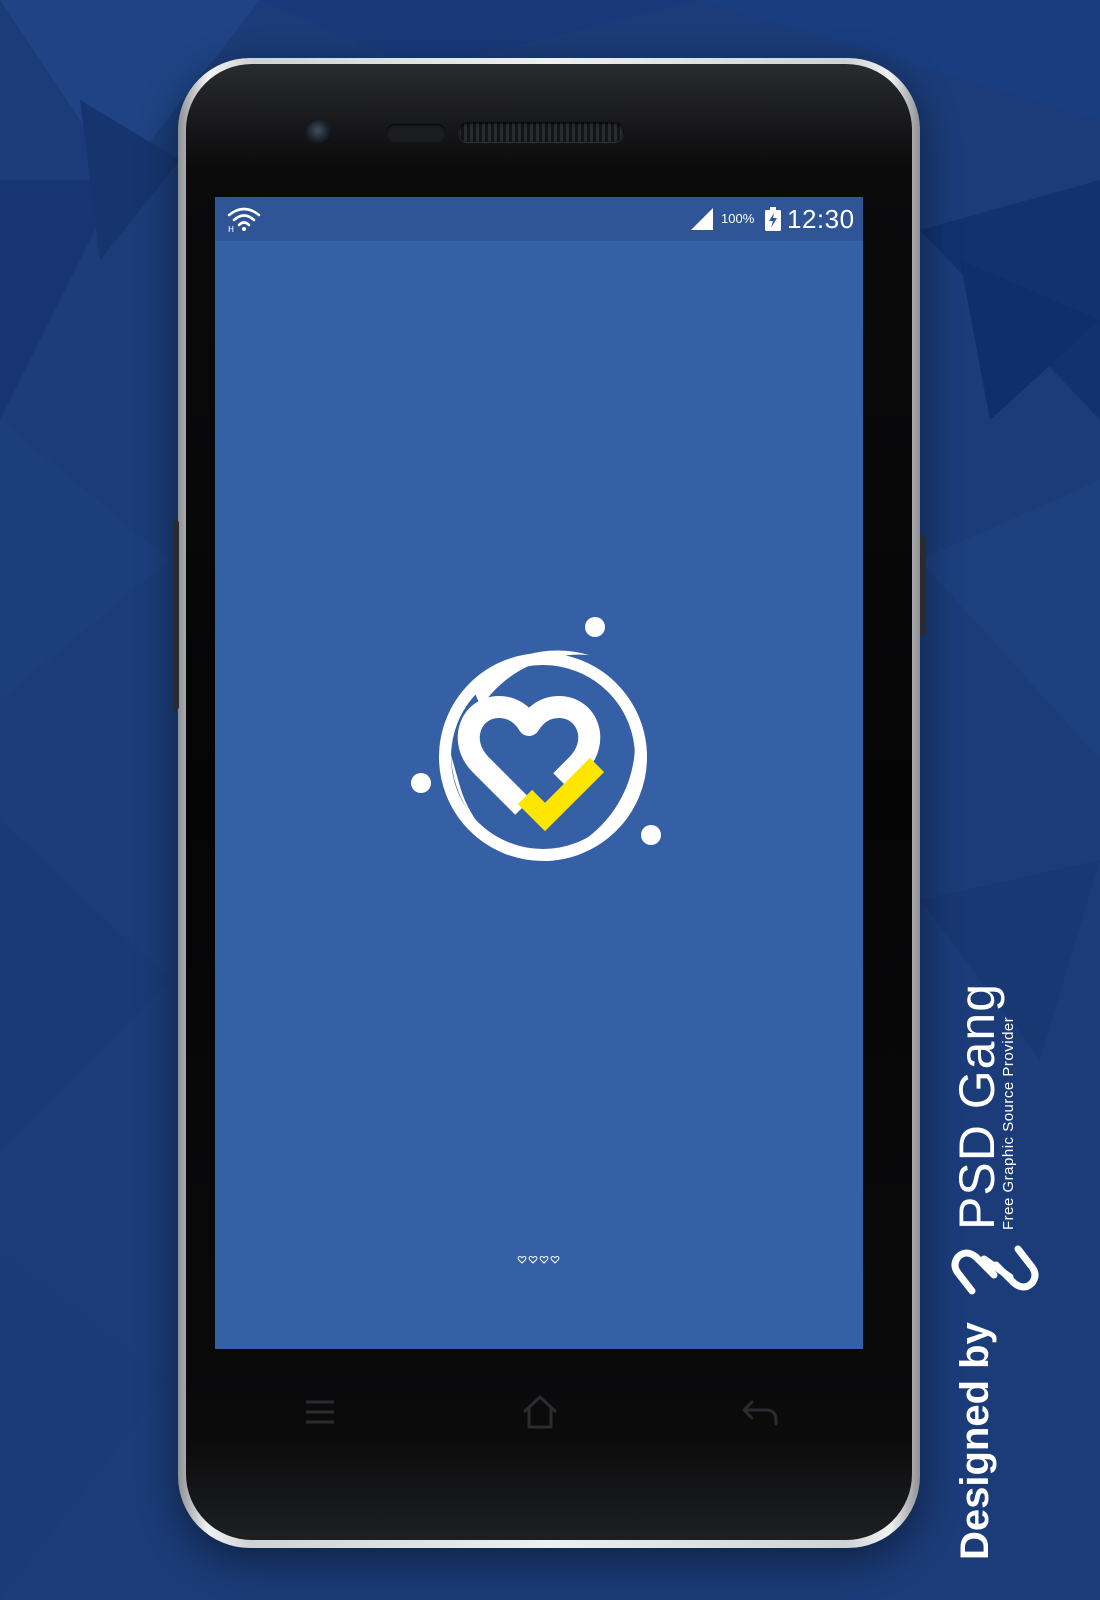 This screenshot has width=1100, height=1600. Describe the element at coordinates (702, 219) in the screenshot. I see `cell-signal-icon` at that location.